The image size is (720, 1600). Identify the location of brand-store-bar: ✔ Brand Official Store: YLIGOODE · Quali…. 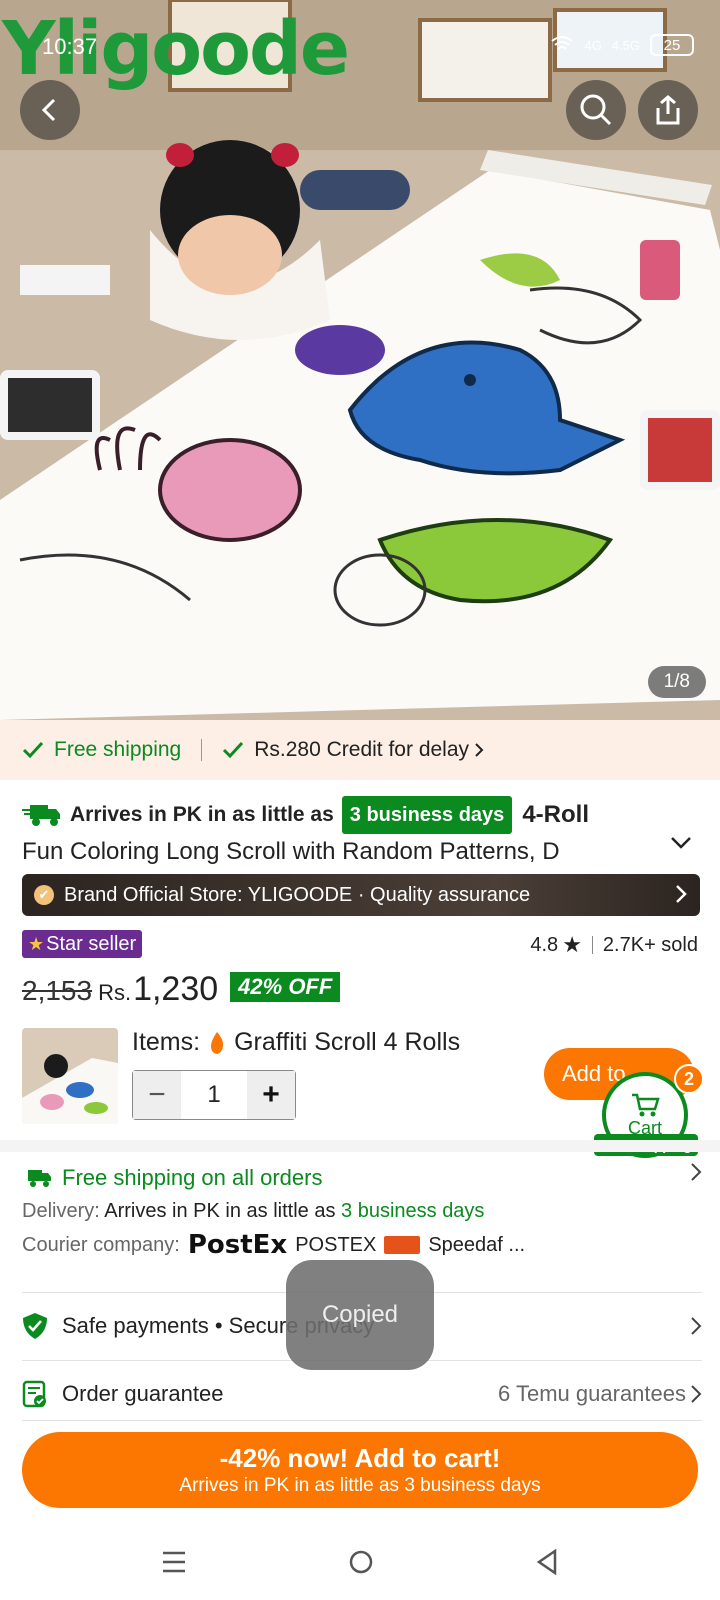
(361, 895).